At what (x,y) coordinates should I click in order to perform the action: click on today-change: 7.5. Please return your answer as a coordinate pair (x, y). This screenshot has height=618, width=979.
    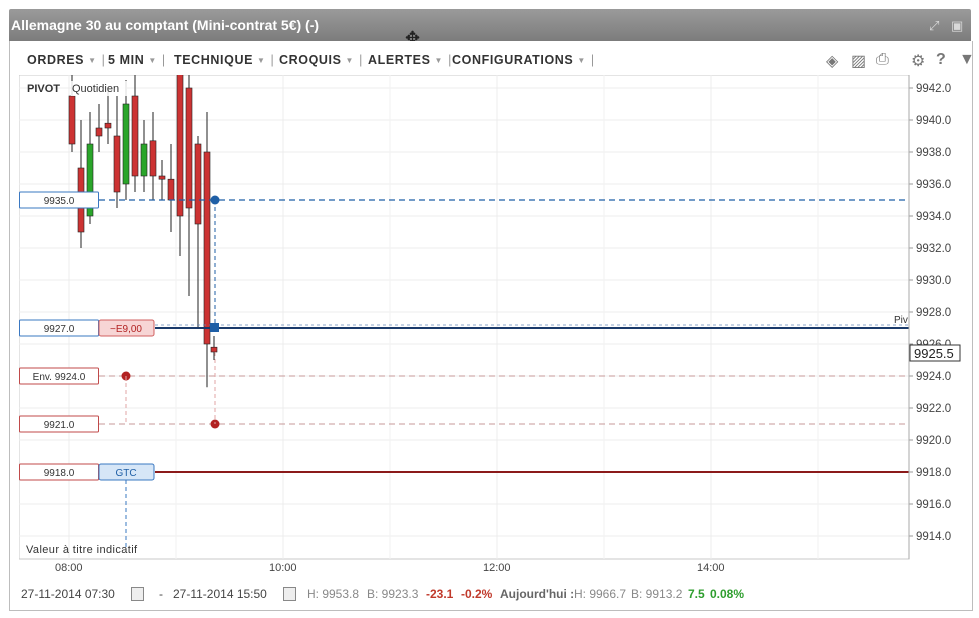
    Looking at the image, I should click on (696, 594).